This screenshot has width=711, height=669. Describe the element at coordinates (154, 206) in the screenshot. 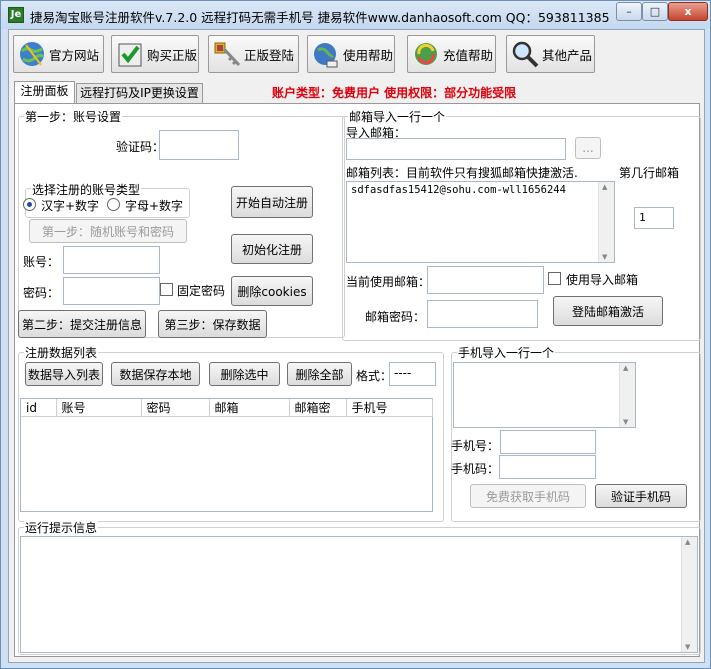

I see `radio-alpha-digit-label: 字母+数字` at that location.